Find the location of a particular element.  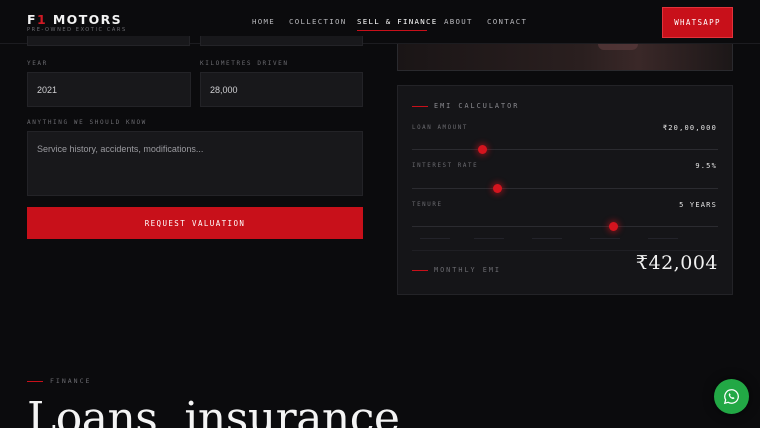

emi-title: EMI CALCULATOR is located at coordinates (477, 106).